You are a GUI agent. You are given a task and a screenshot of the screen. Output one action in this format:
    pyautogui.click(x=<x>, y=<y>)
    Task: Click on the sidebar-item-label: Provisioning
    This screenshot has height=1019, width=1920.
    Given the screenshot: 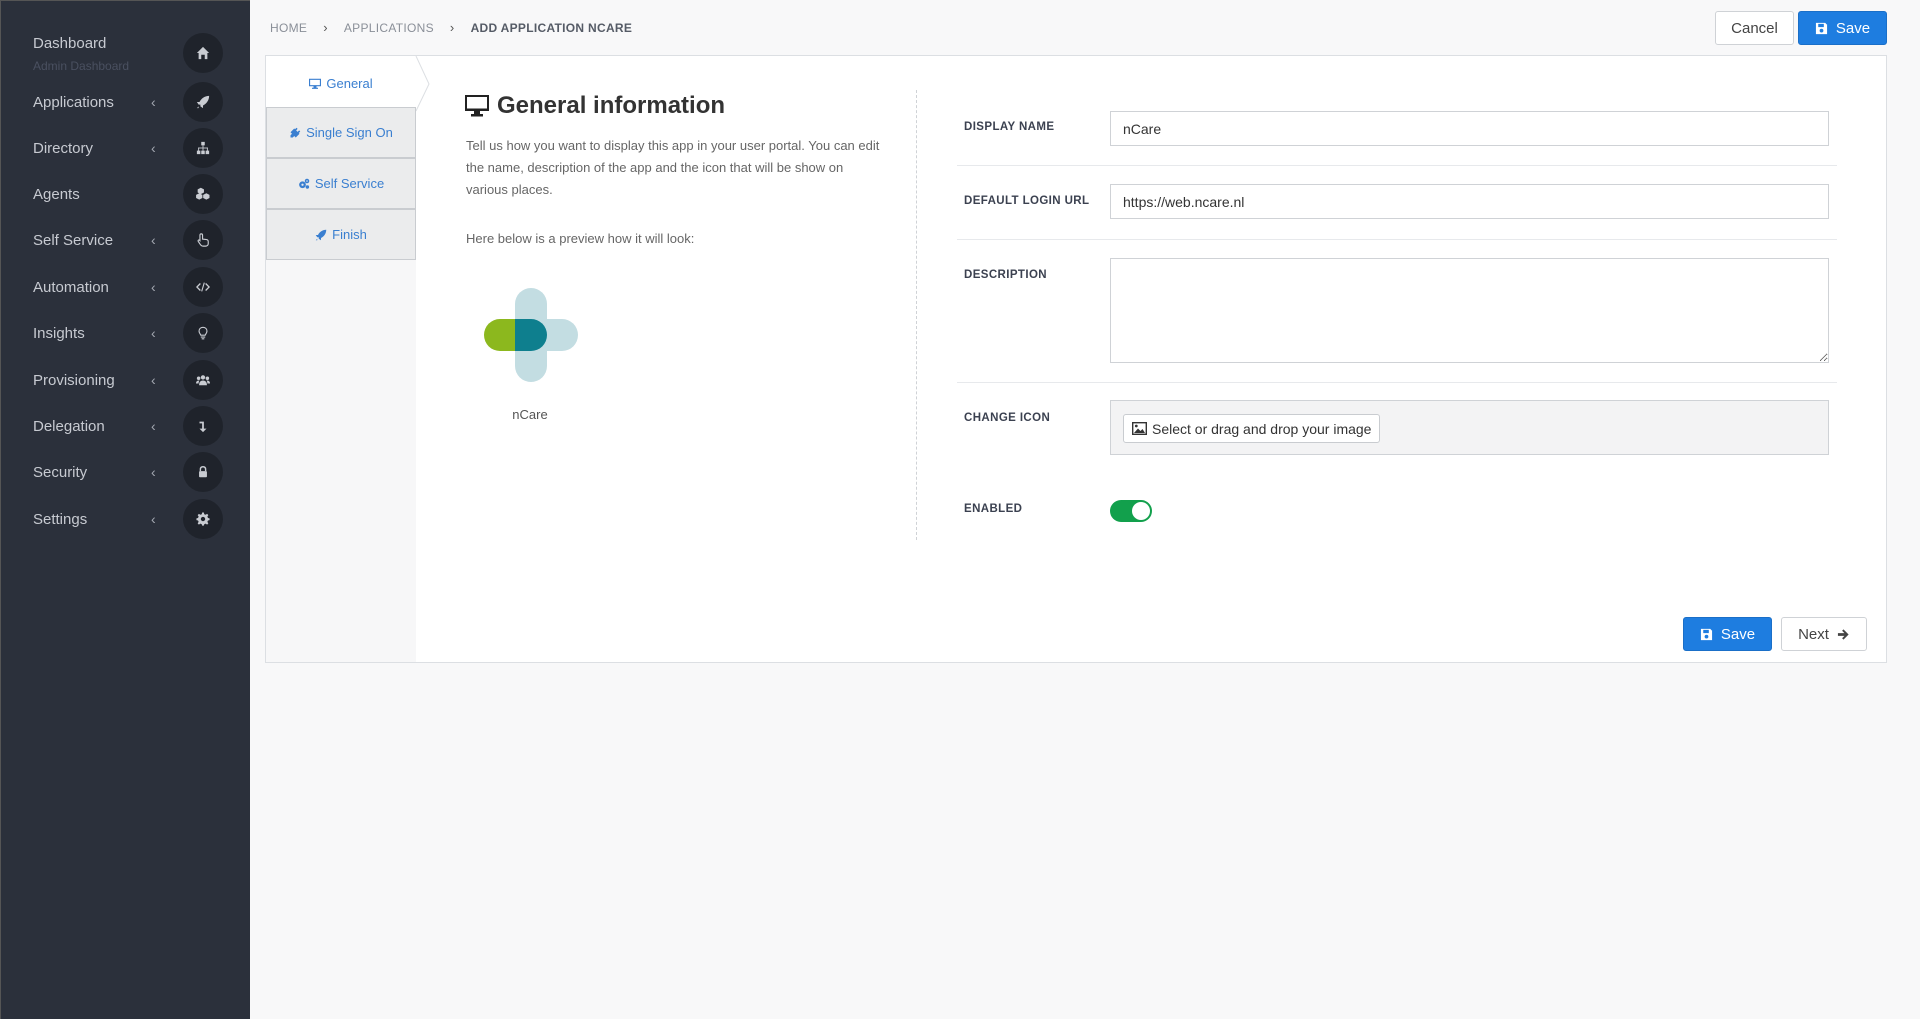 What is the action you would take?
    pyautogui.click(x=74, y=380)
    